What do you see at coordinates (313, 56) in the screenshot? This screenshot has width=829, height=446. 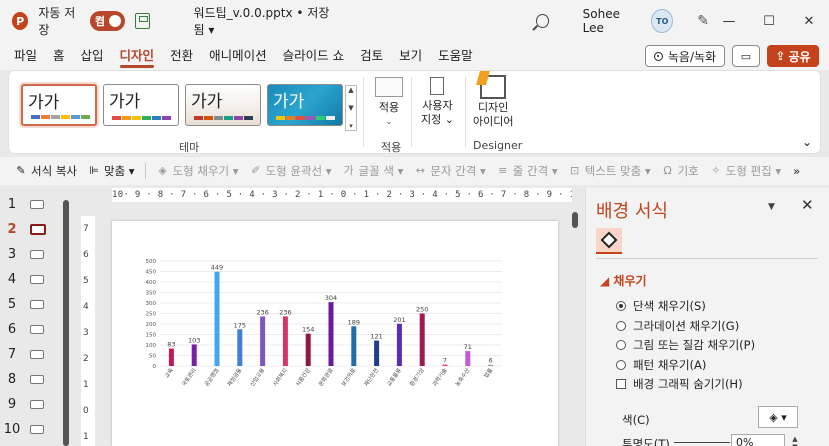 I see `menu-tab-6: 슬라이드 쇼` at bounding box center [313, 56].